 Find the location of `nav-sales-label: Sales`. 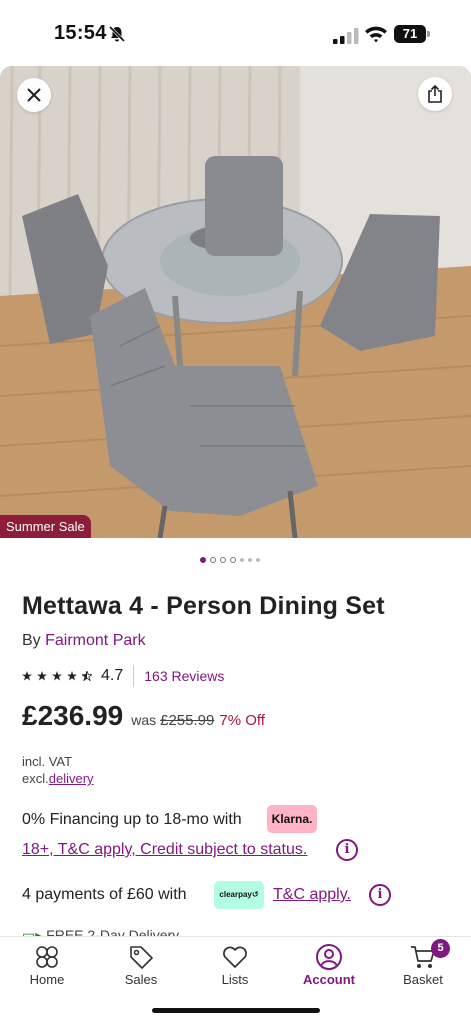

nav-sales-label: Sales is located at coordinates (141, 979).